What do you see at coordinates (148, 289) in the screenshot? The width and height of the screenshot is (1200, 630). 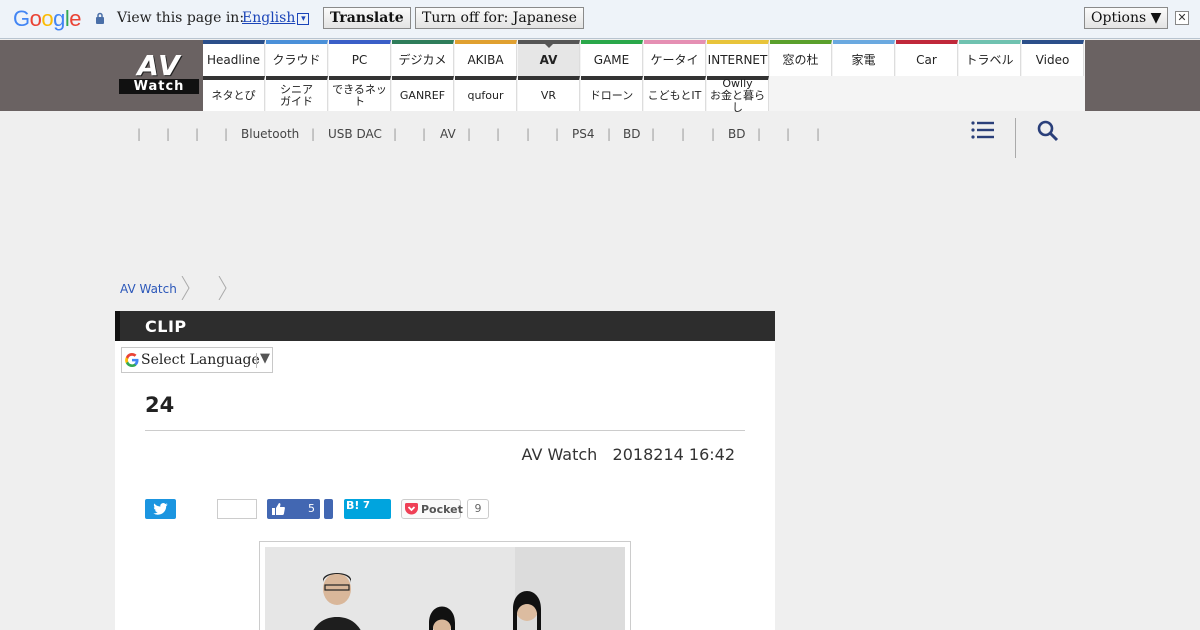 I see `breadcrumb-home: AV Watch` at bounding box center [148, 289].